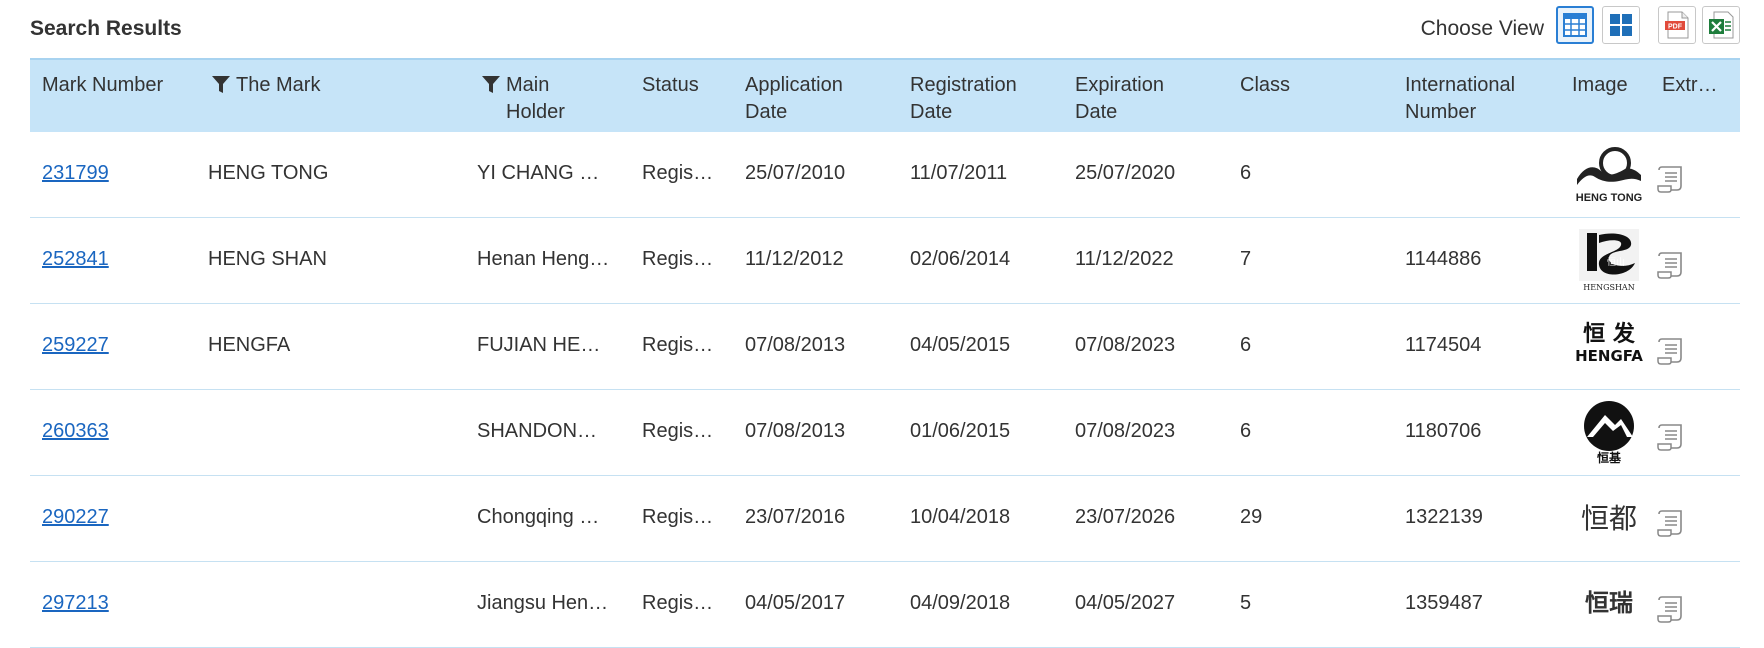  What do you see at coordinates (1124, 259) in the screenshot?
I see `expiration-date-cell: 11/12/2022` at bounding box center [1124, 259].